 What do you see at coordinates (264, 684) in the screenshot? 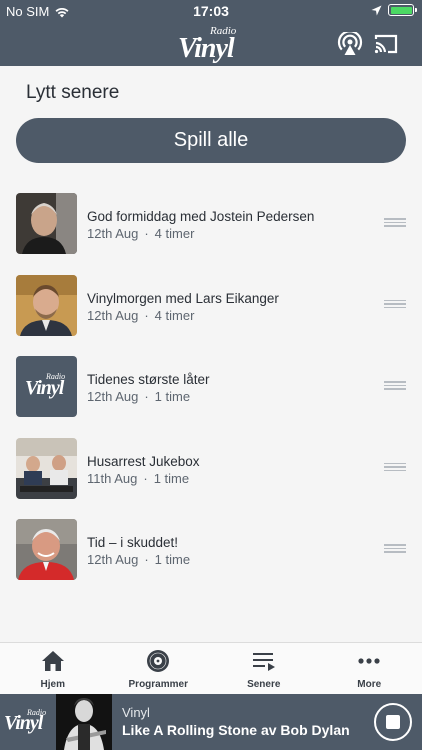
I see `tab-label: Senere` at bounding box center [264, 684].